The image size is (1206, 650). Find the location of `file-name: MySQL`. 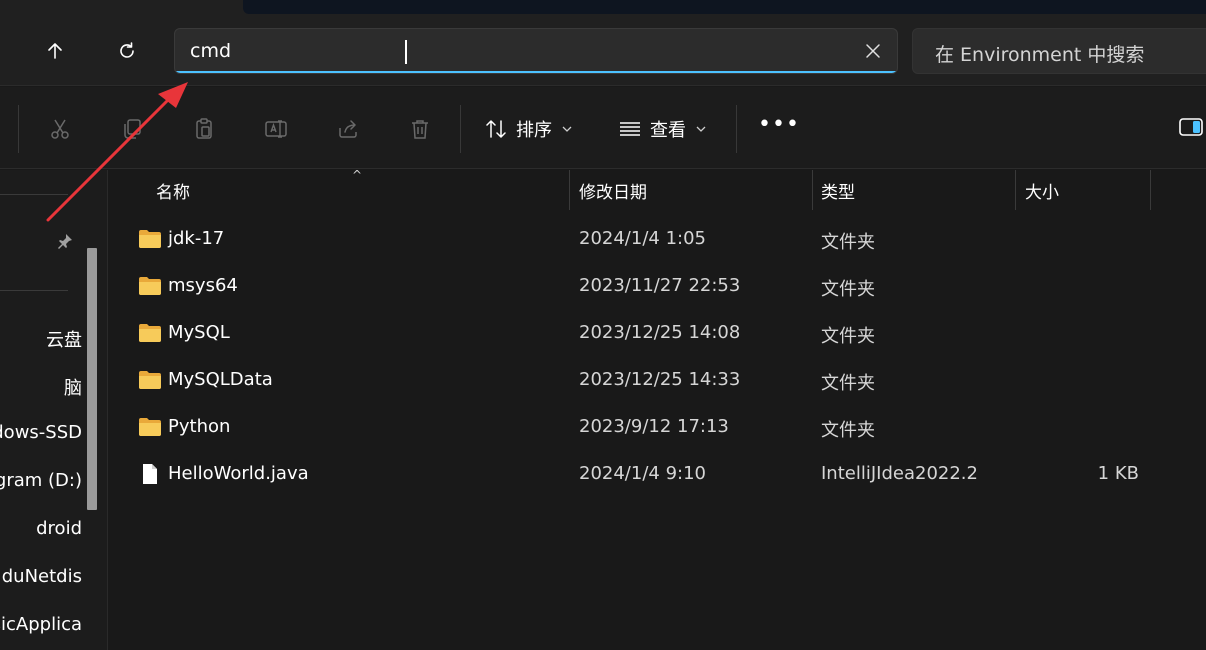

file-name: MySQL is located at coordinates (199, 332).